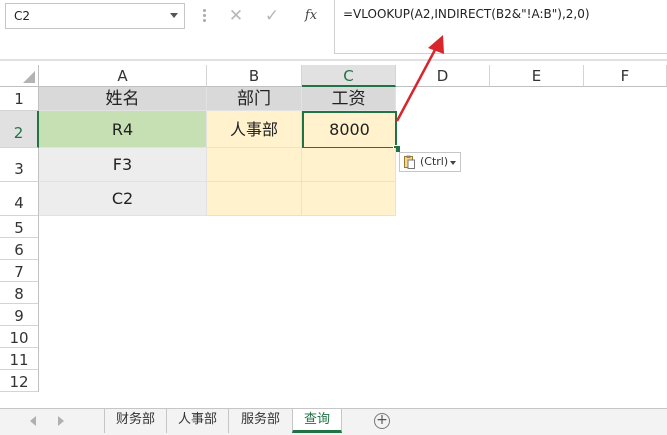 Image resolution: width=667 pixels, height=435 pixels. What do you see at coordinates (254, 76) in the screenshot?
I see `column-header-b: B` at bounding box center [254, 76].